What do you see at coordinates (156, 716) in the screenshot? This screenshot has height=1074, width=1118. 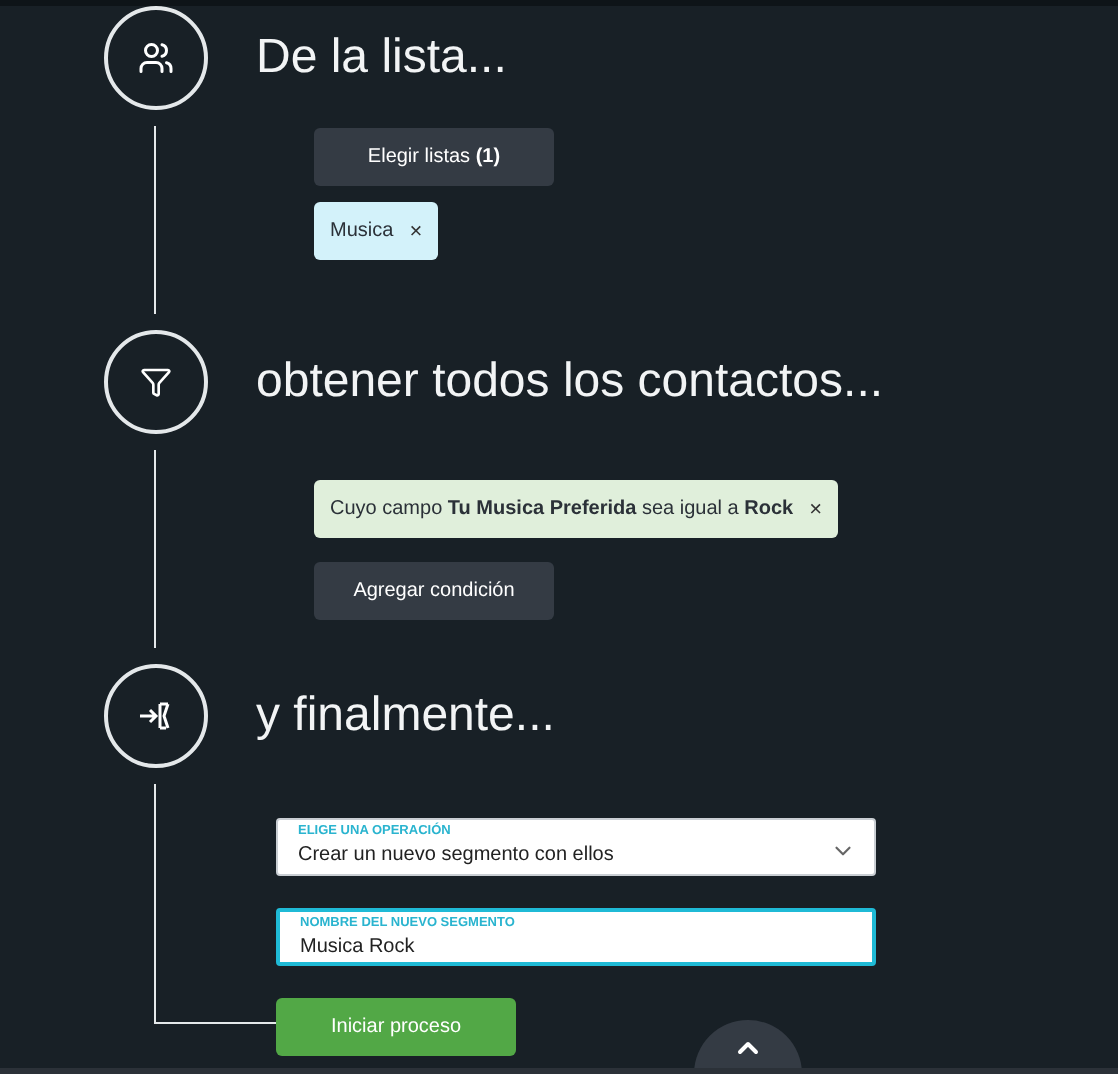 I see `bracket-arrow-icon` at bounding box center [156, 716].